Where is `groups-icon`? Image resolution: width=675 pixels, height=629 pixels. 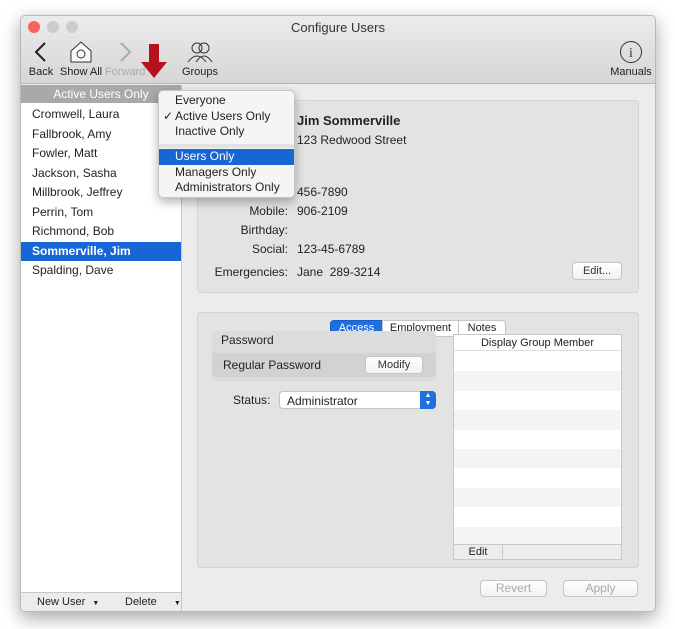
groups-icon is located at coordinates (200, 52).